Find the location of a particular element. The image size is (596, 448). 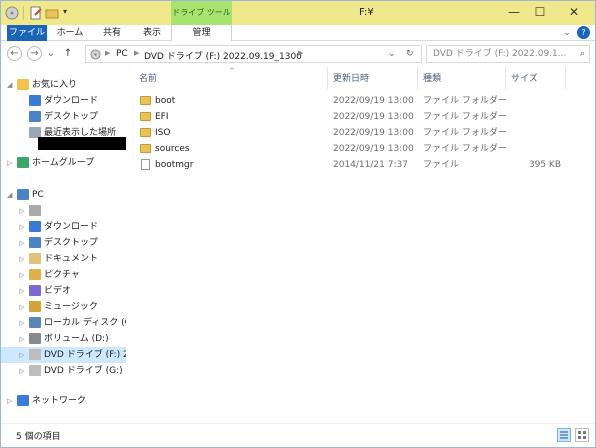

homegroup-icon is located at coordinates (23, 162).